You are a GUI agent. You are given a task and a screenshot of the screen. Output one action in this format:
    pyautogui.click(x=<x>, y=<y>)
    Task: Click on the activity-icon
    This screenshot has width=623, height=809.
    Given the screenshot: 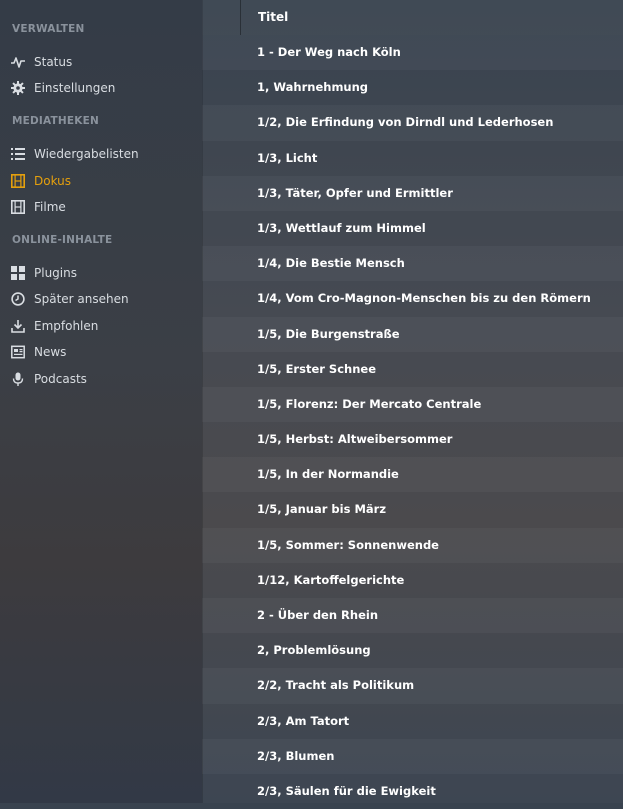 What is the action you would take?
    pyautogui.click(x=18, y=62)
    